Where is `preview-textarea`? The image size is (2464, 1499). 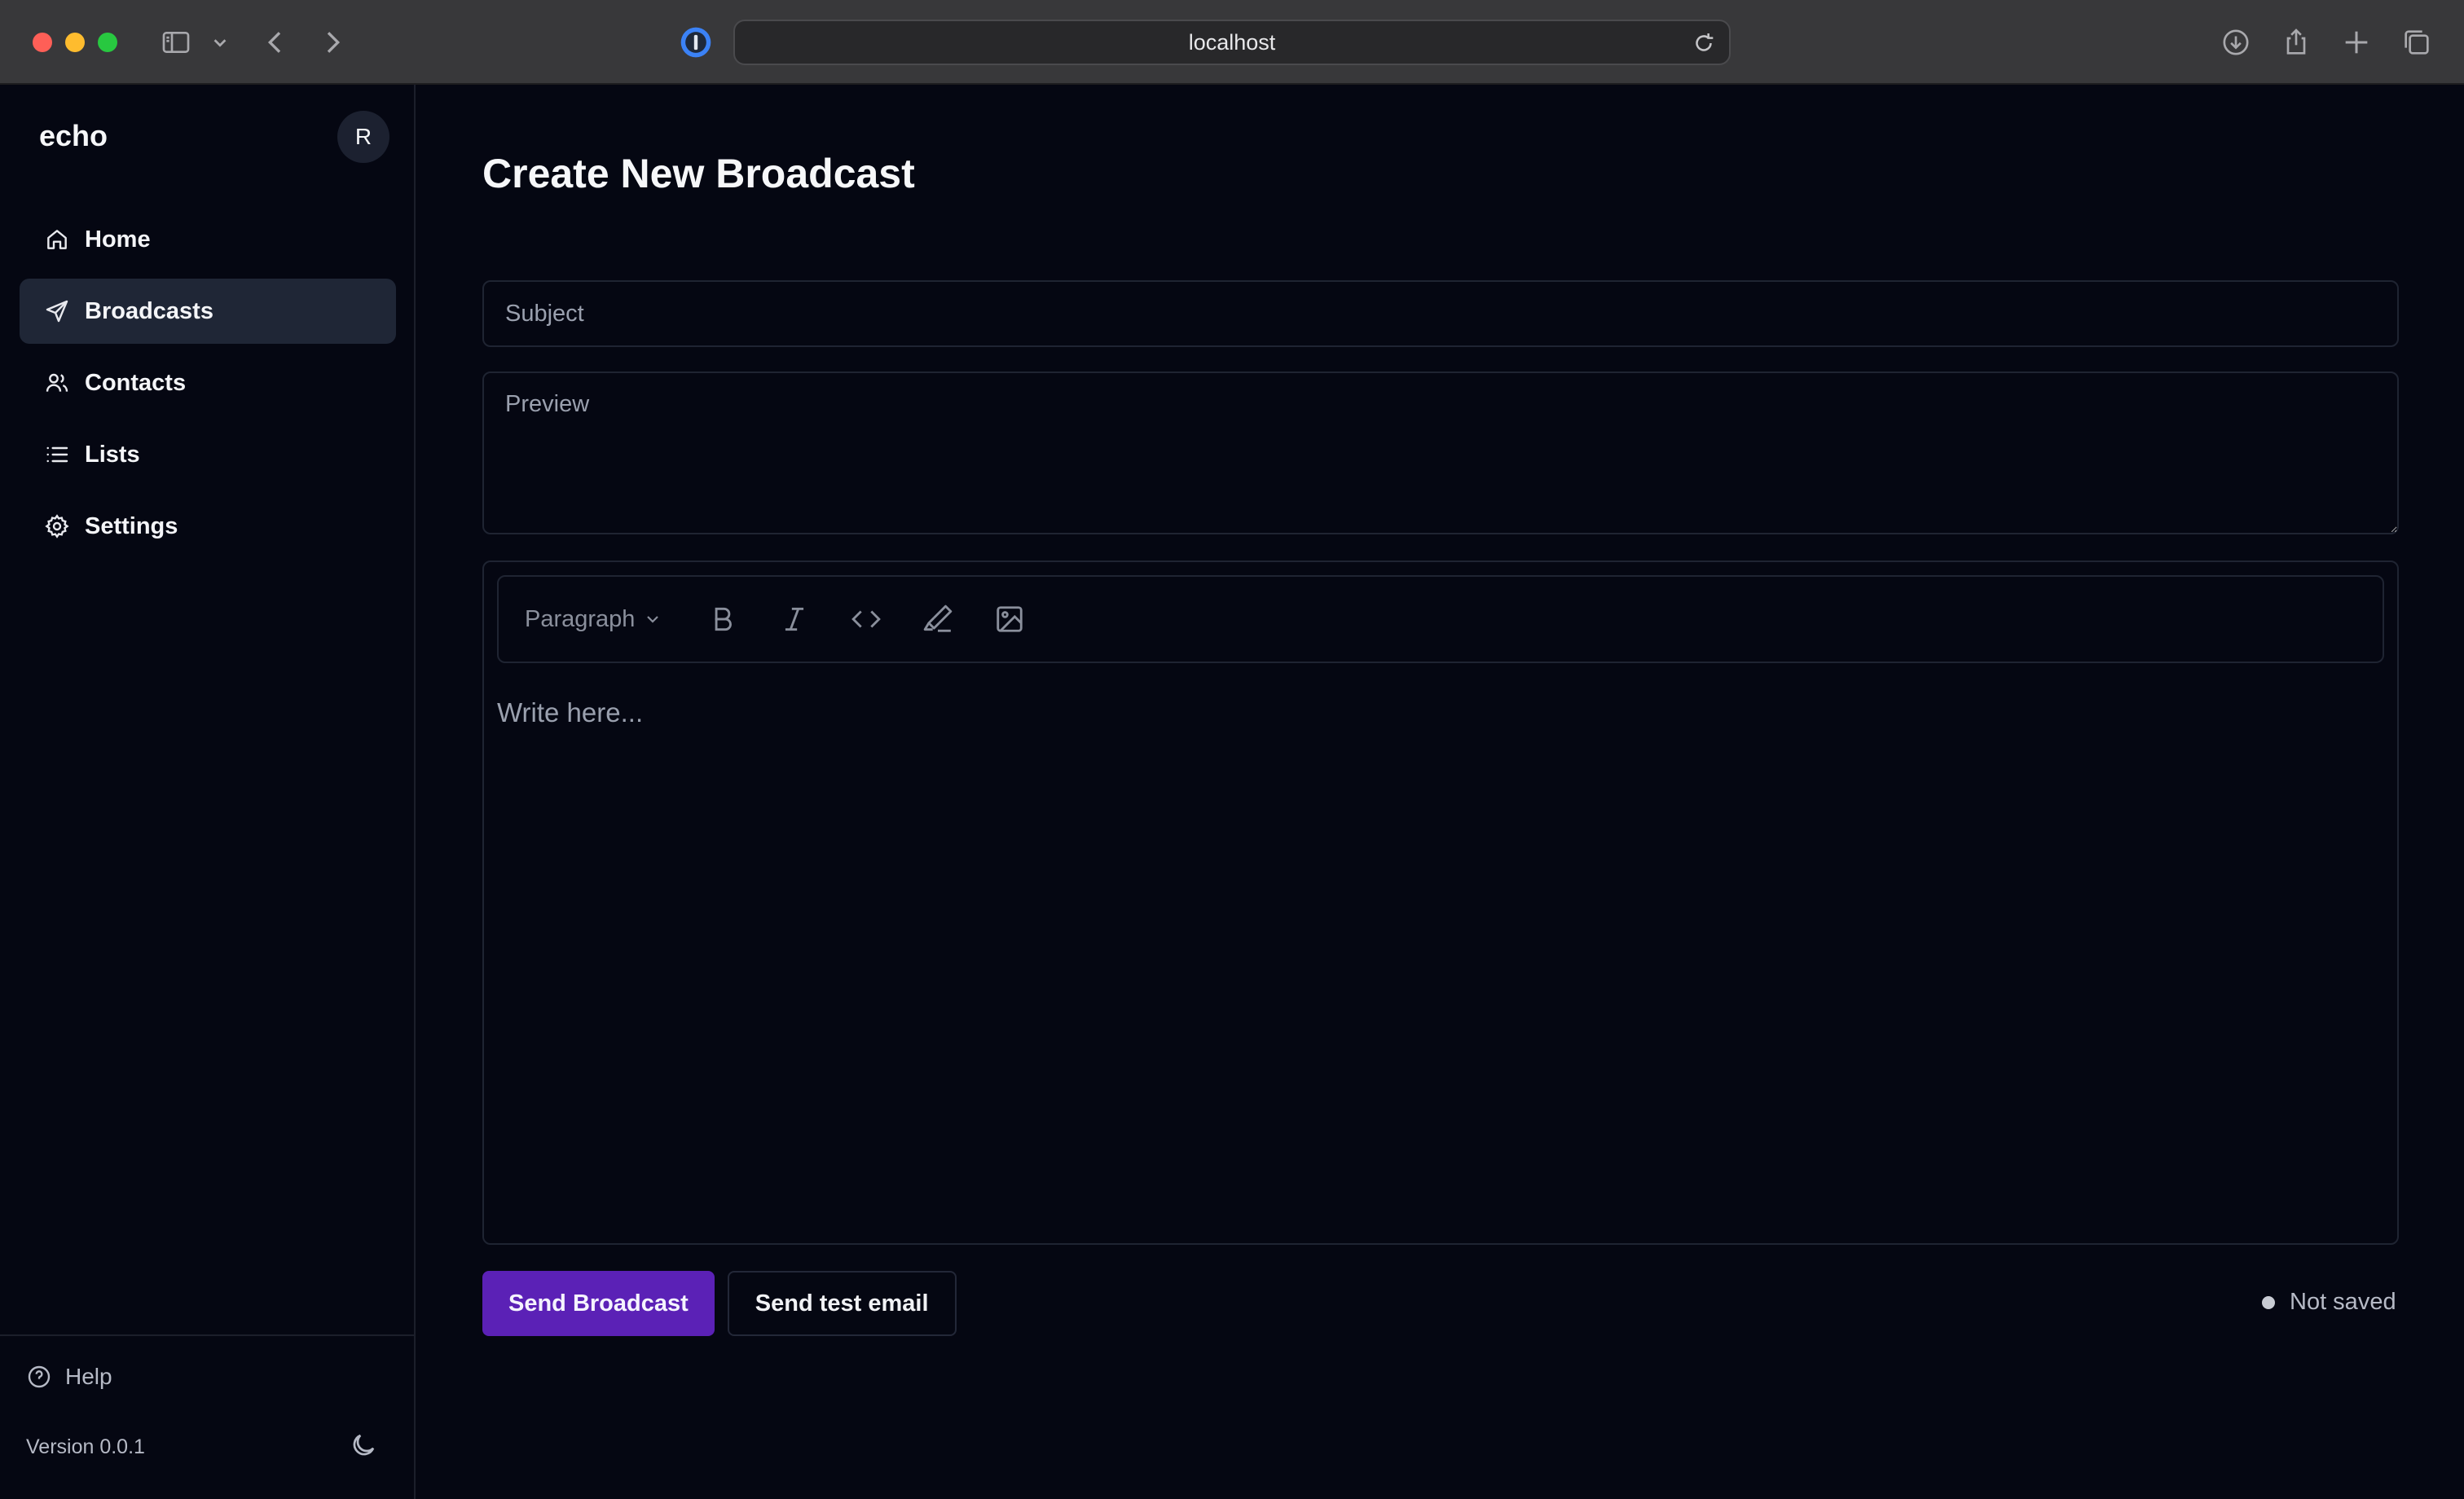 preview-textarea is located at coordinates (1440, 452).